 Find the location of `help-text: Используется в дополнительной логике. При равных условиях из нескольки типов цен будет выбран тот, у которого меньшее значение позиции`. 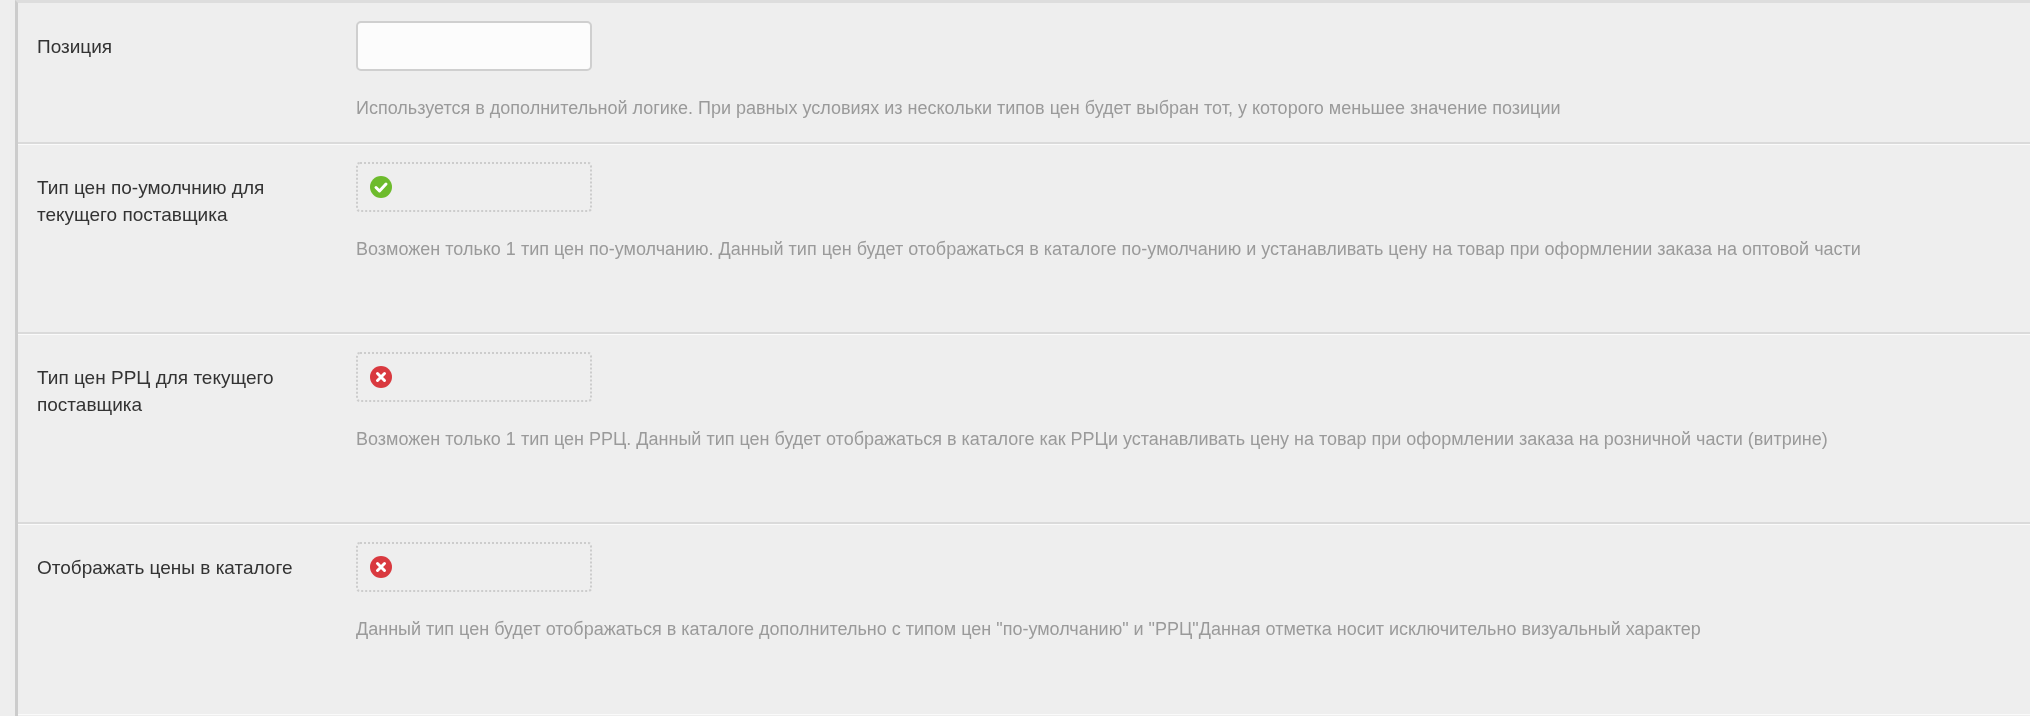

help-text: Используется в дополнительной логике. При равных условиях из нескольки типов цен будет выбран тот, у которого меньшее значение позиции is located at coordinates (959, 108).